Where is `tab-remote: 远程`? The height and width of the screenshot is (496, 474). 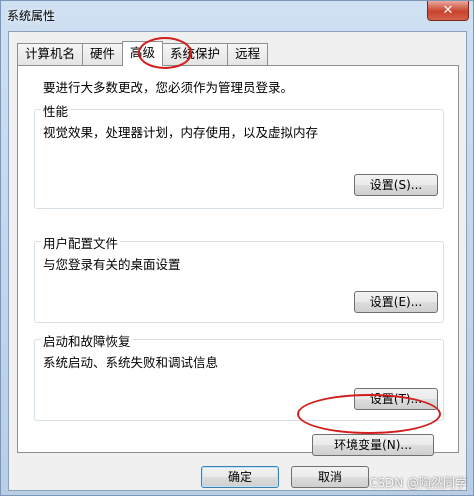 tab-remote: 远程 is located at coordinates (248, 54).